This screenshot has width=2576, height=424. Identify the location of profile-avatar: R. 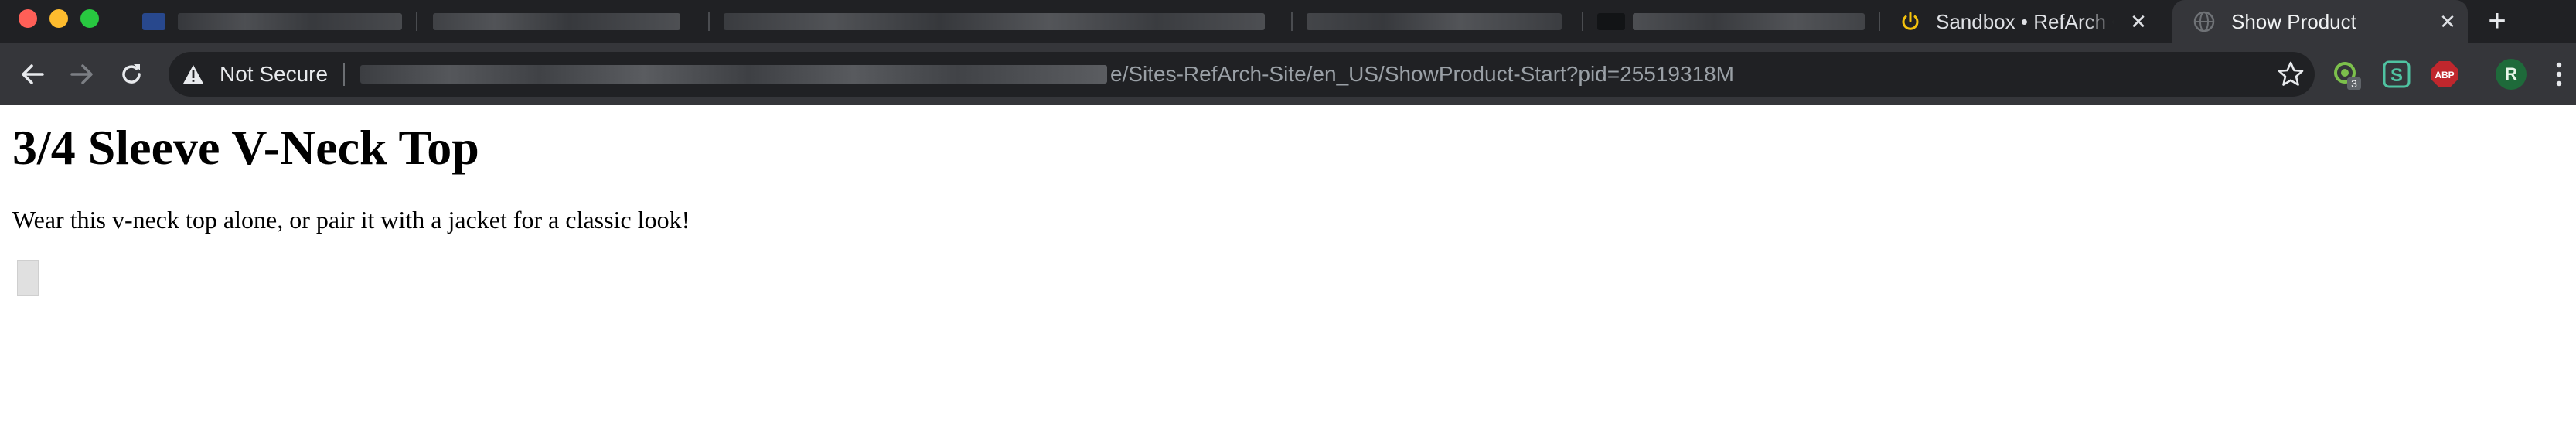
(2511, 74).